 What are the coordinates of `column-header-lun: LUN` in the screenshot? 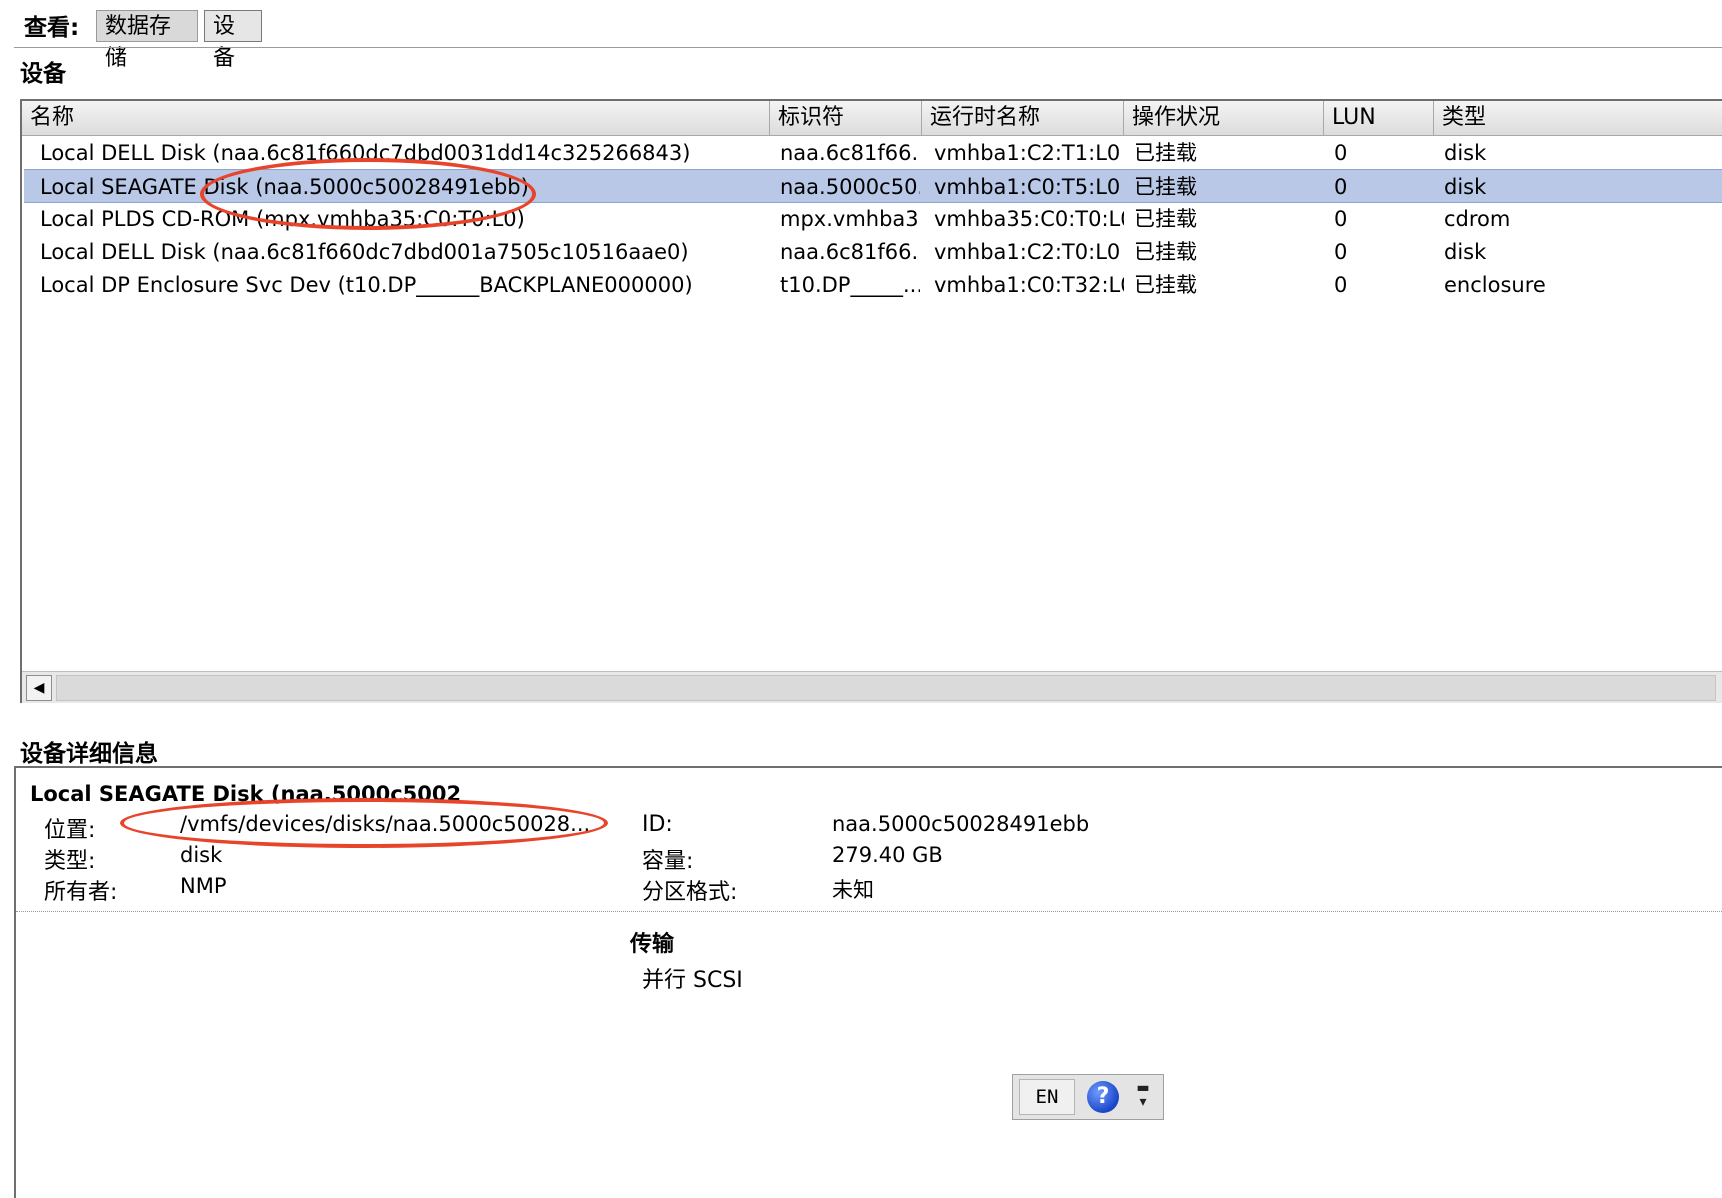 It's located at (1379, 118).